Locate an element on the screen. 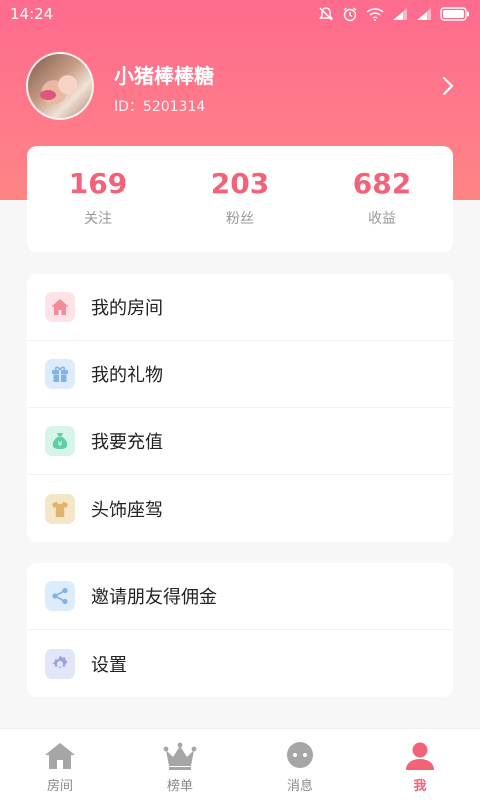  user-id: ID：5201314 is located at coordinates (160, 107).